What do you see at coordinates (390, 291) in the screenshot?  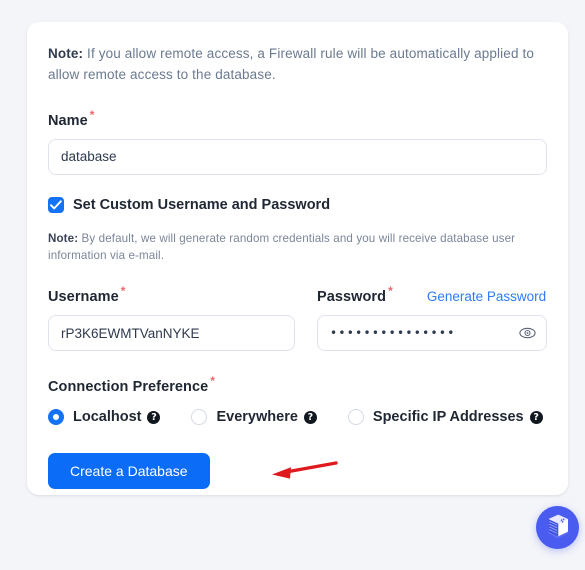 I see `password-required-asterisk: *` at bounding box center [390, 291].